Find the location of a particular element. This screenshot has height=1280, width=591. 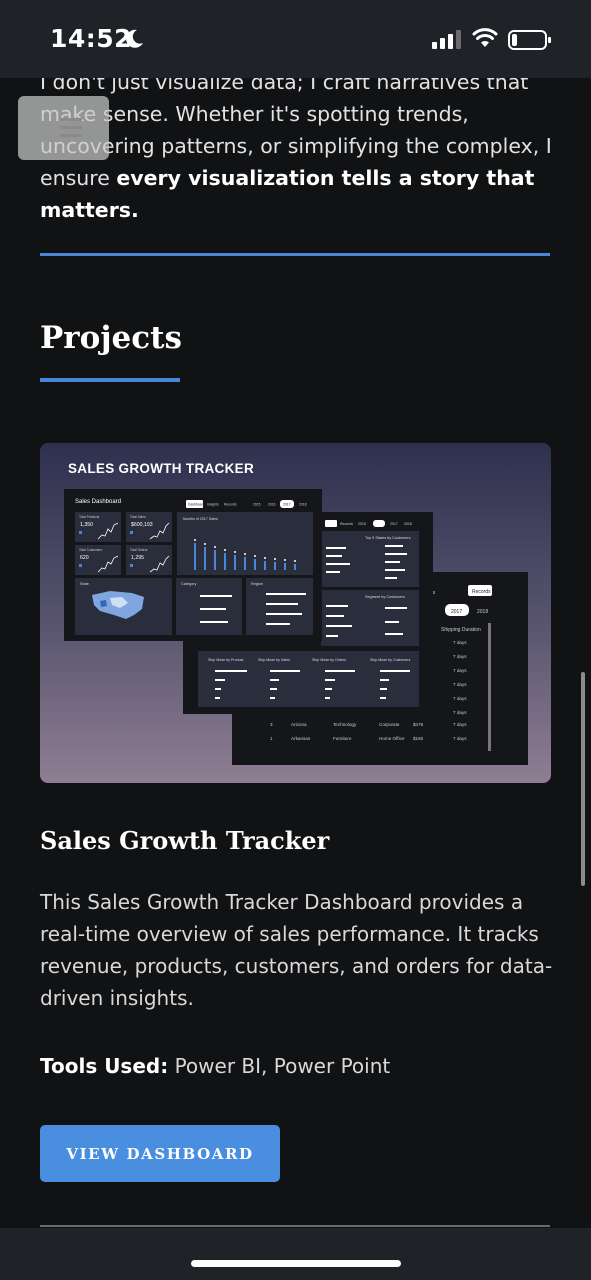

thumb-shipmode-sales: Ship Mode by Sales is located at coordinates (274, 660).